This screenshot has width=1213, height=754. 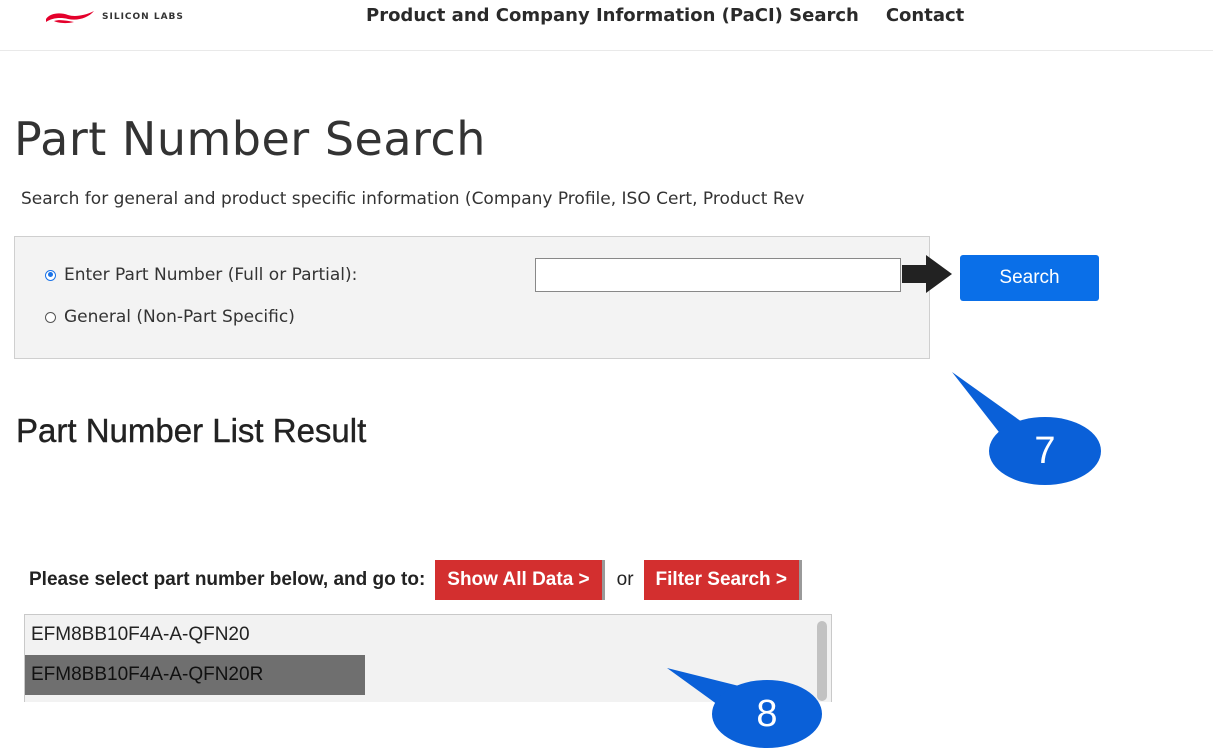 What do you see at coordinates (50, 317) in the screenshot?
I see `radio-general` at bounding box center [50, 317].